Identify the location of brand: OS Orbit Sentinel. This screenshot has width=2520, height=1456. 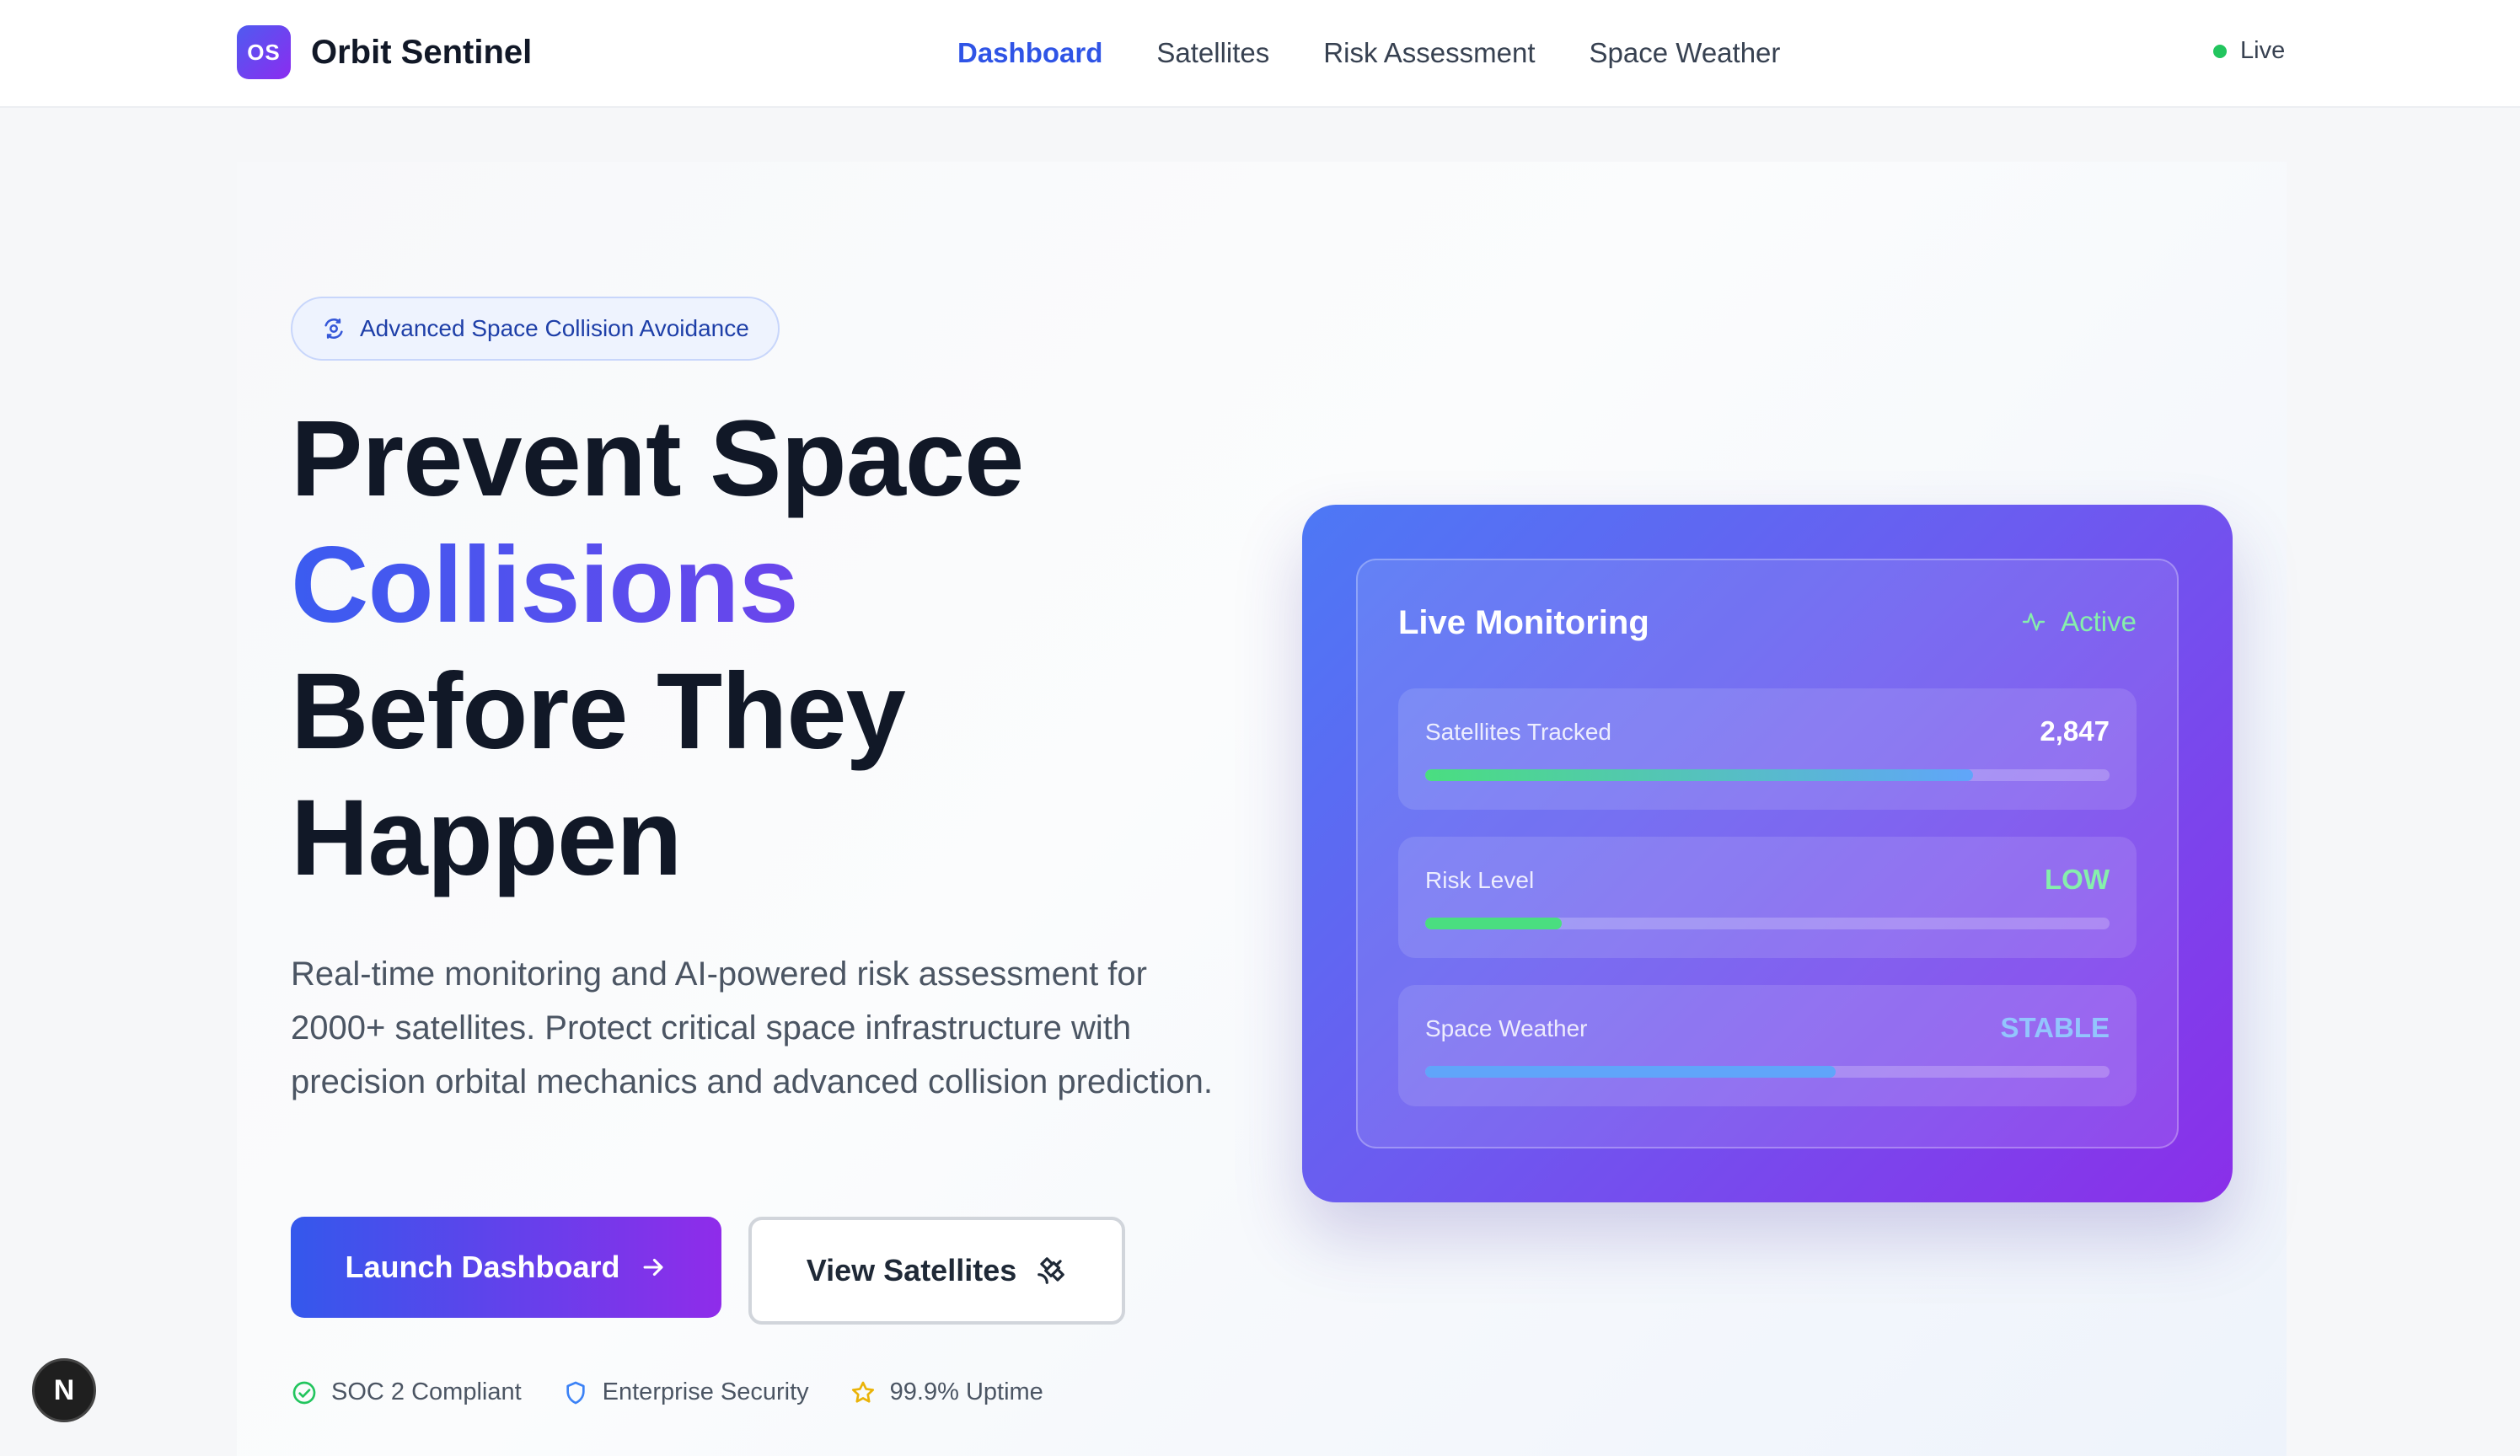
(384, 52).